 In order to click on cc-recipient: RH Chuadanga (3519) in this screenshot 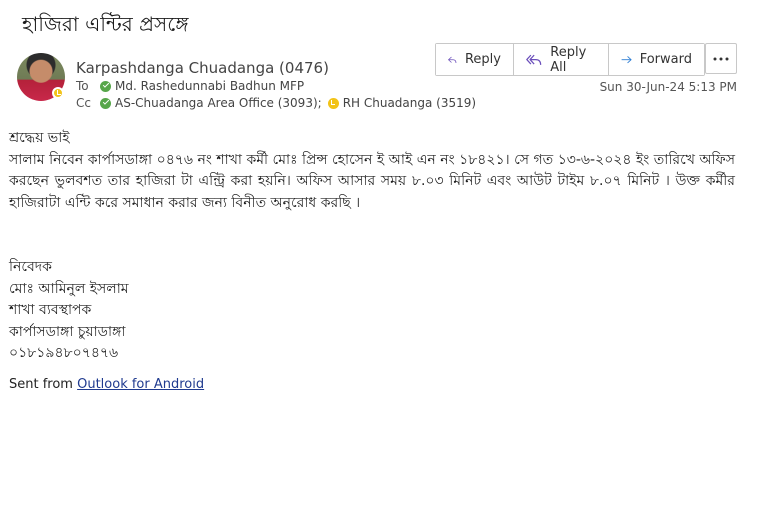, I will do `click(409, 103)`.